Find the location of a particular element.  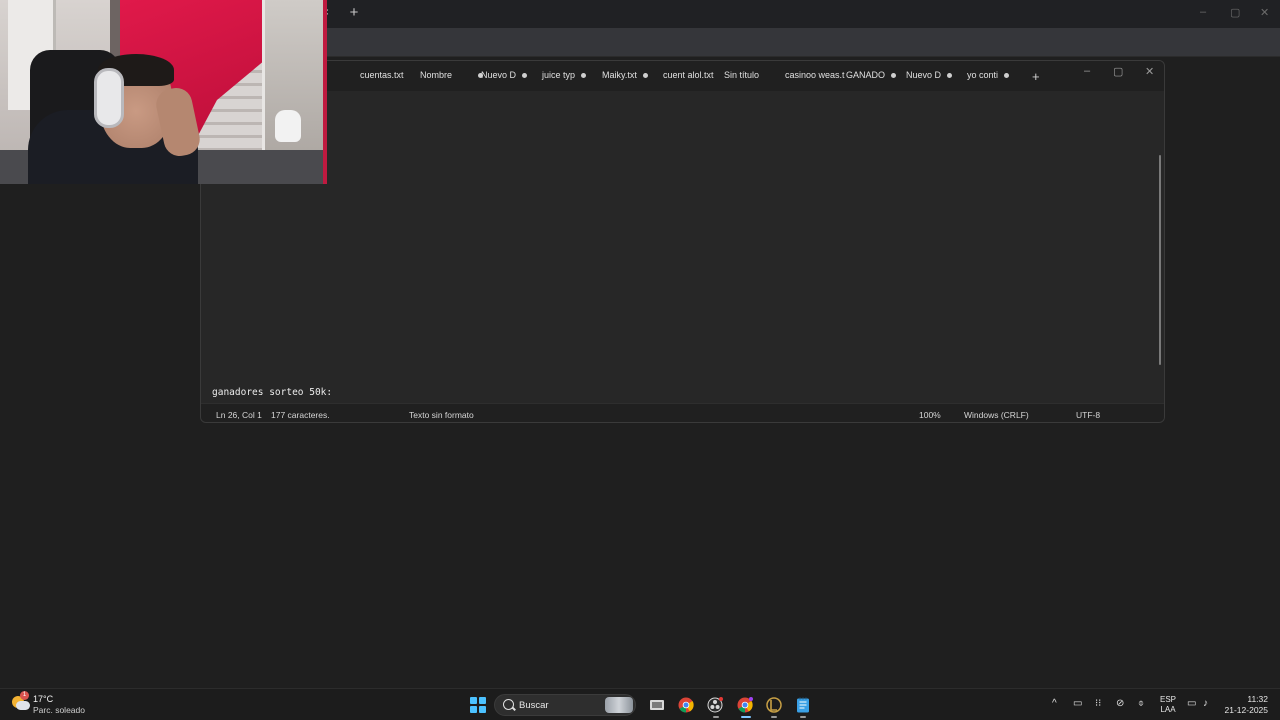

notepad-minimize-button: – is located at coordinates (1087, 71).